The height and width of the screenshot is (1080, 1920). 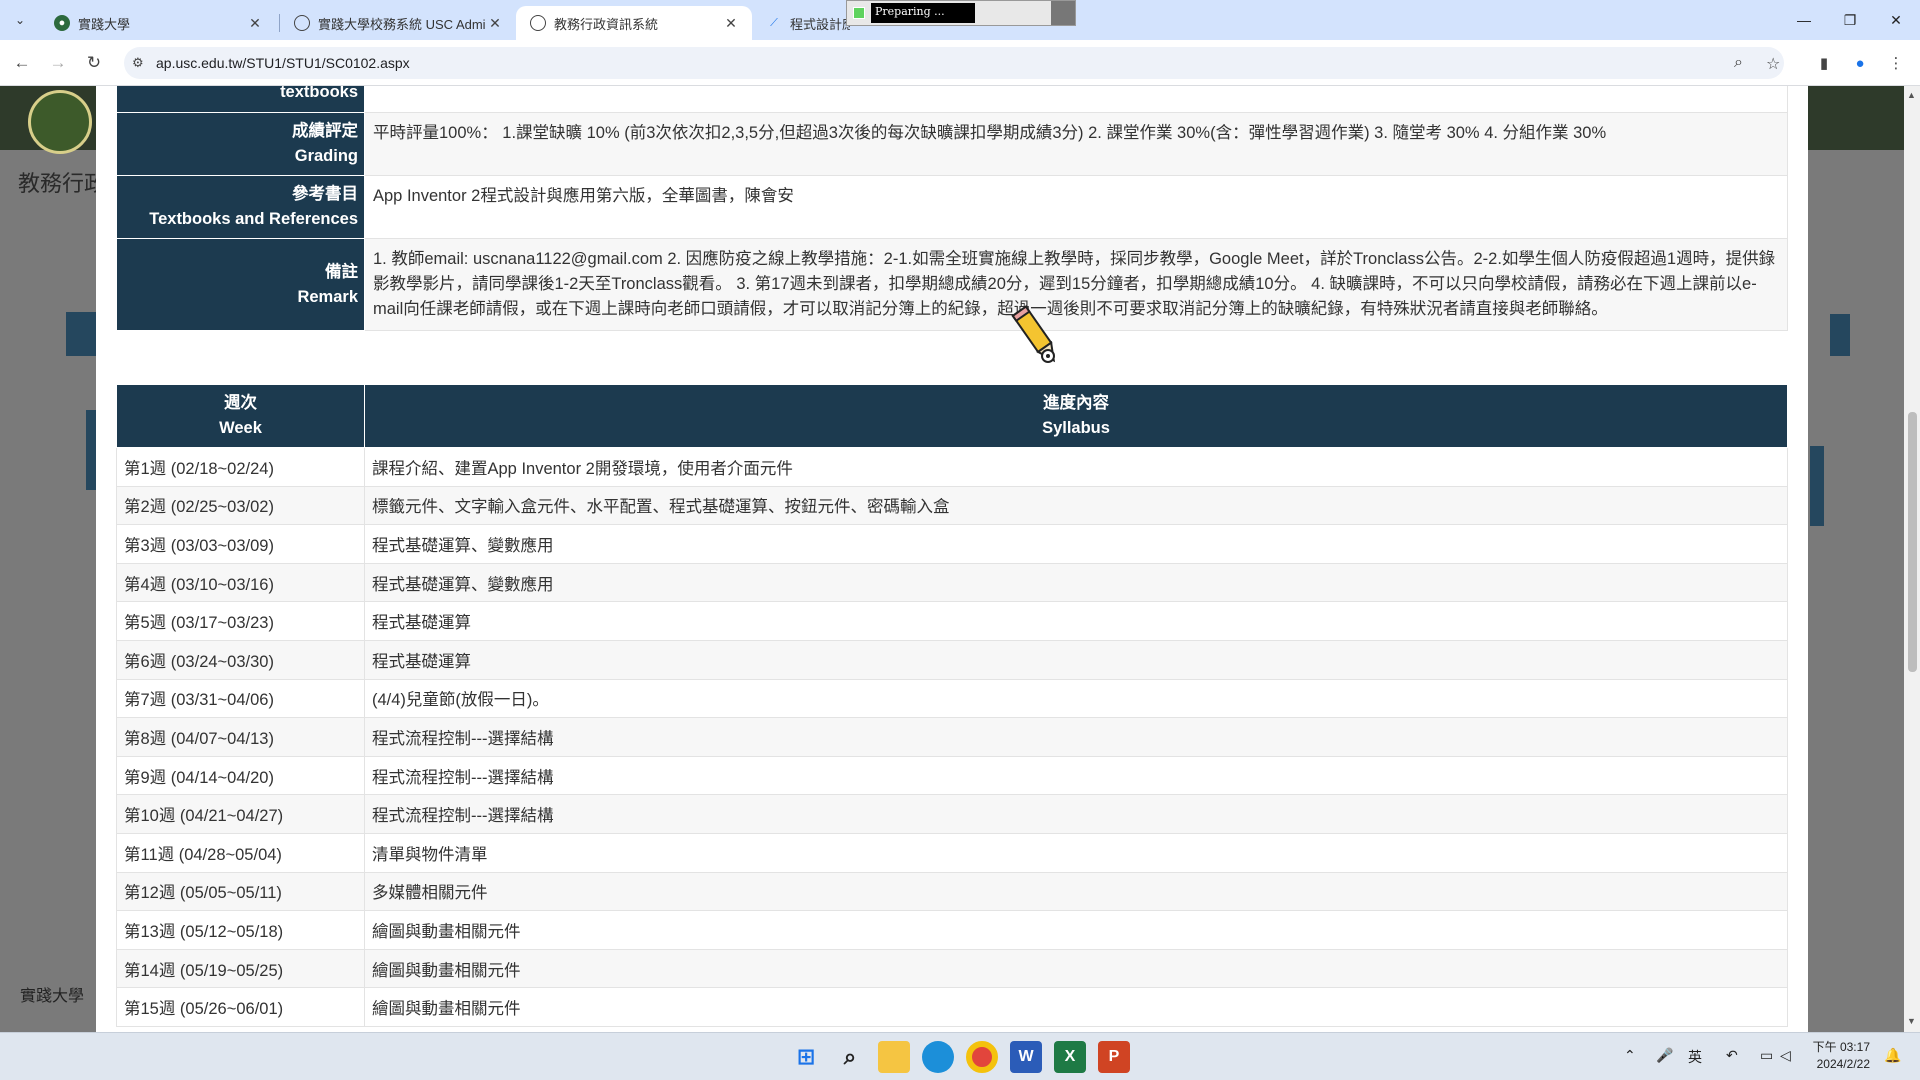 I want to click on chrome-browser-icon, so click(x=982, y=1057).